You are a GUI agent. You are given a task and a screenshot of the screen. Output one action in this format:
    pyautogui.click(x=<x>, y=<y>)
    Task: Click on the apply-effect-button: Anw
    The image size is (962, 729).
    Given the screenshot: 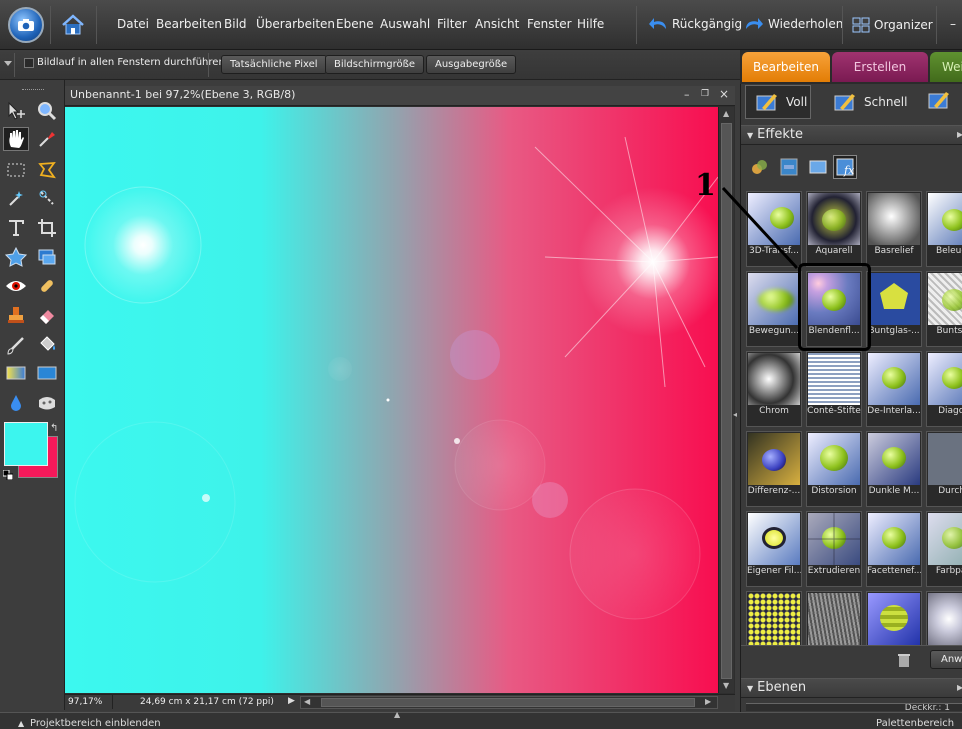 What is the action you would take?
    pyautogui.click(x=946, y=659)
    